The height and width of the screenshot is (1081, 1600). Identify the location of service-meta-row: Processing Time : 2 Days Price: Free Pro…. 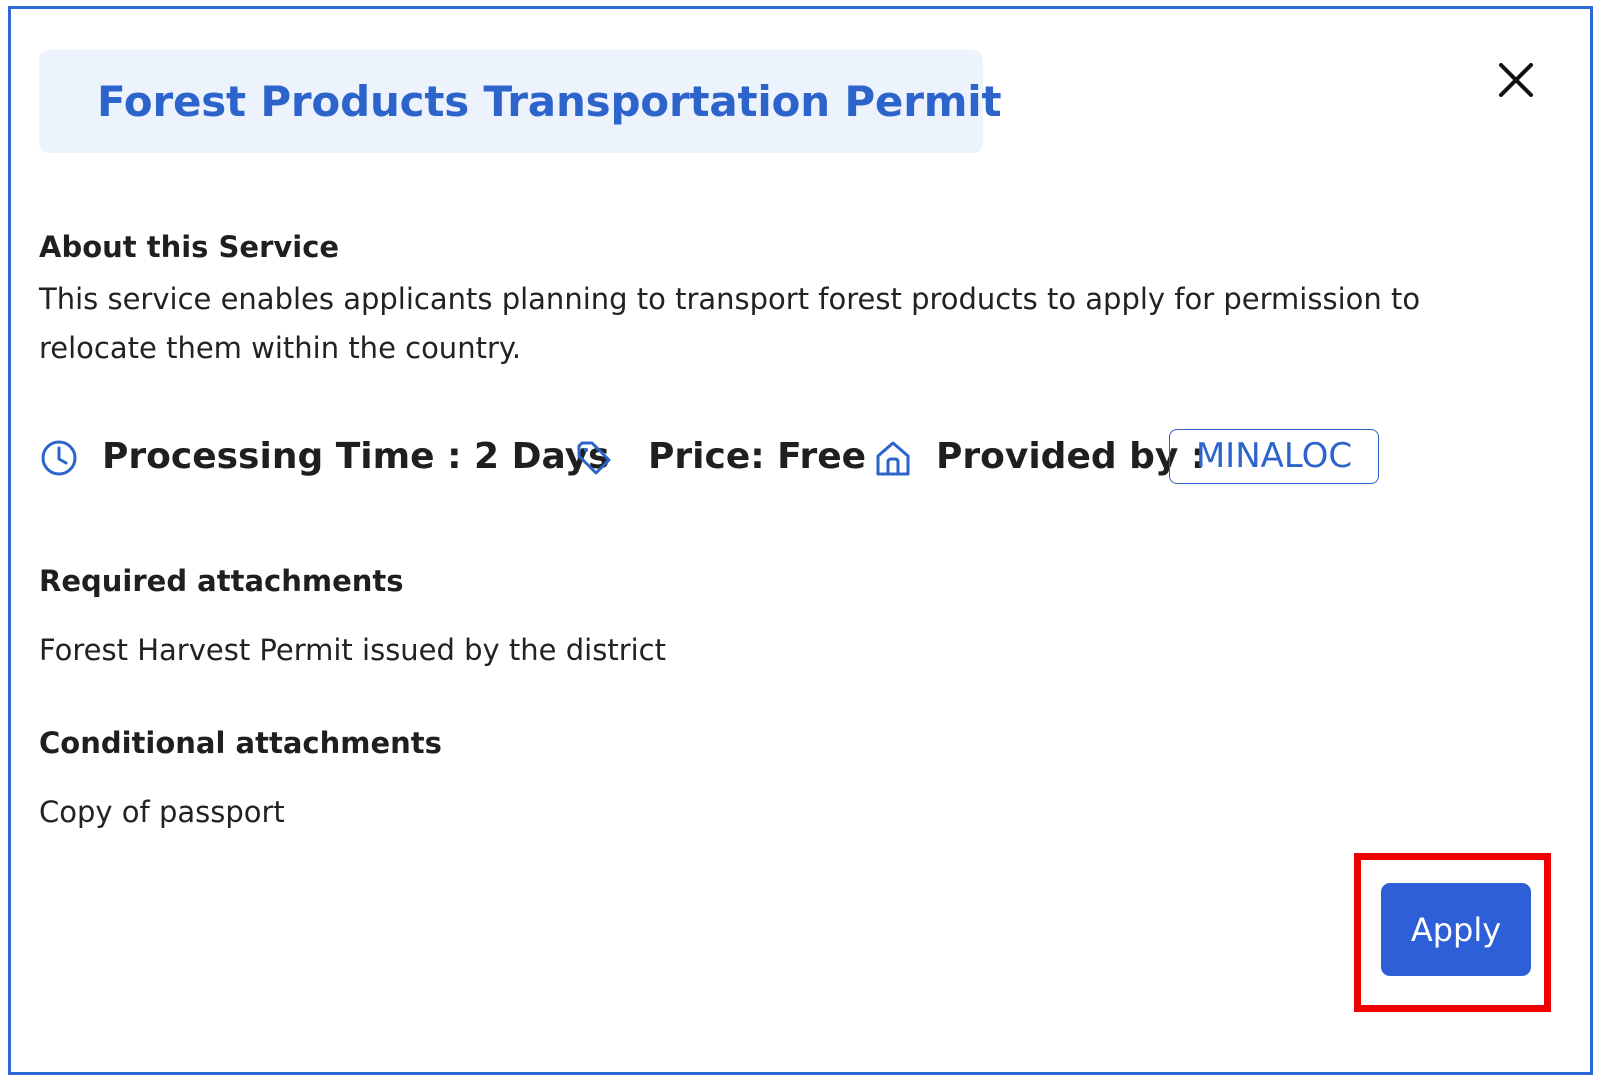
(789, 457).